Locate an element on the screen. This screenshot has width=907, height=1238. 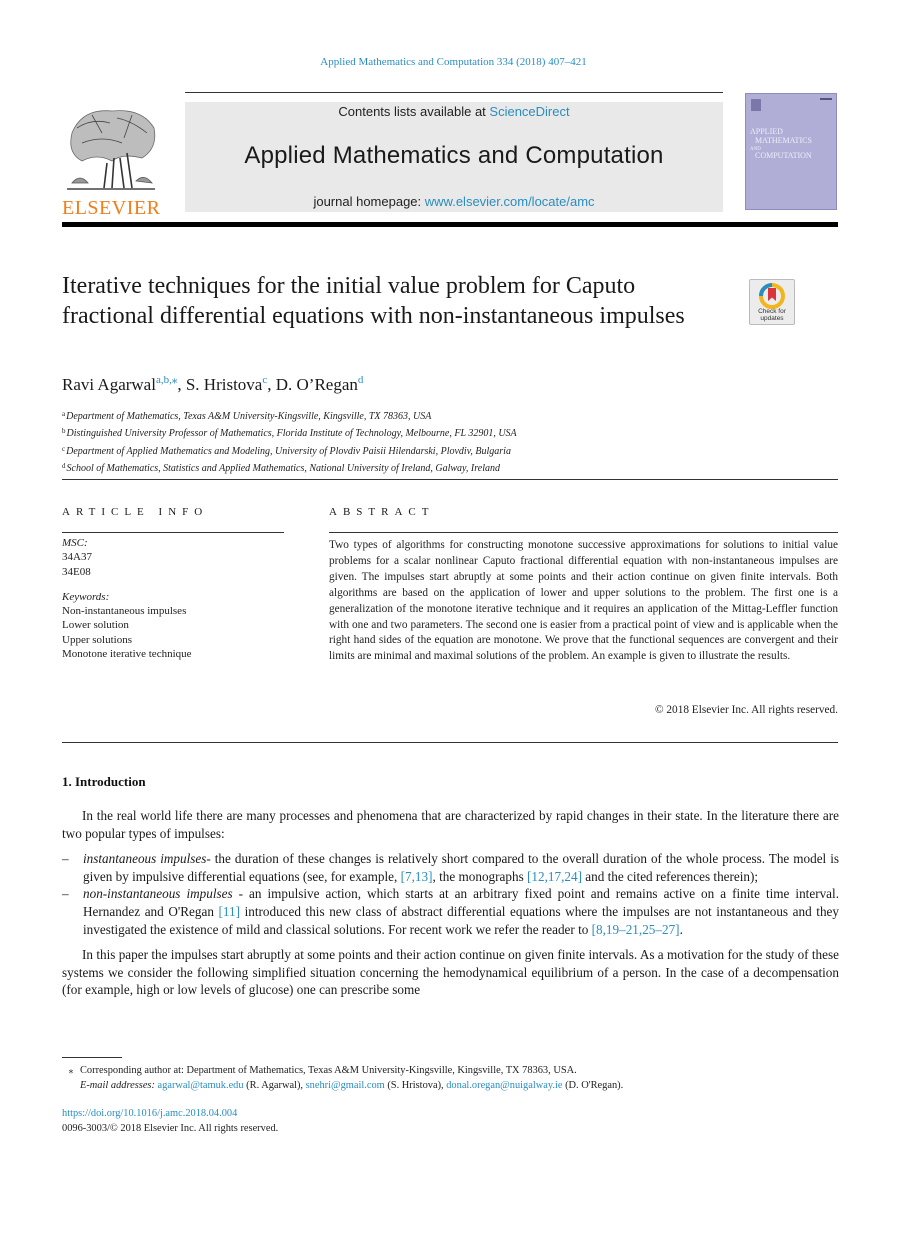
citation-link: [12,17,24] is located at coordinates (554, 876).